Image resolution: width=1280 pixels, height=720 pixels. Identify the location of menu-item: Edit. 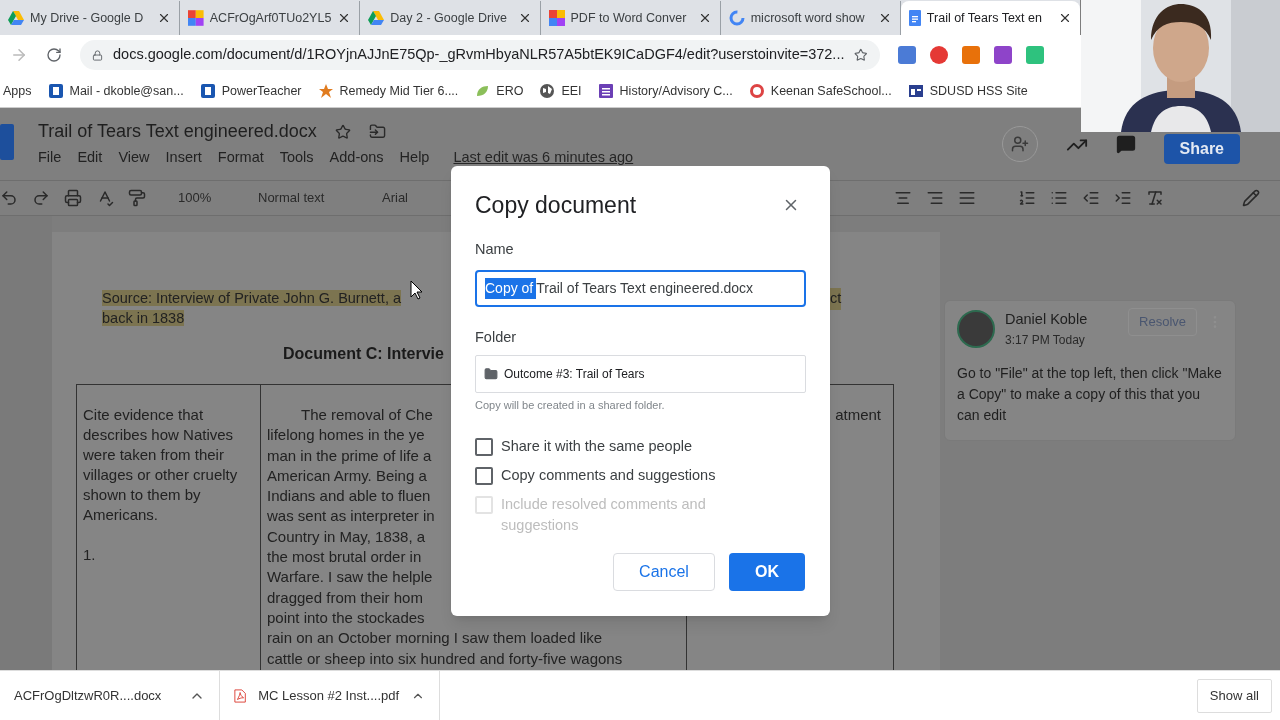
(90, 158).